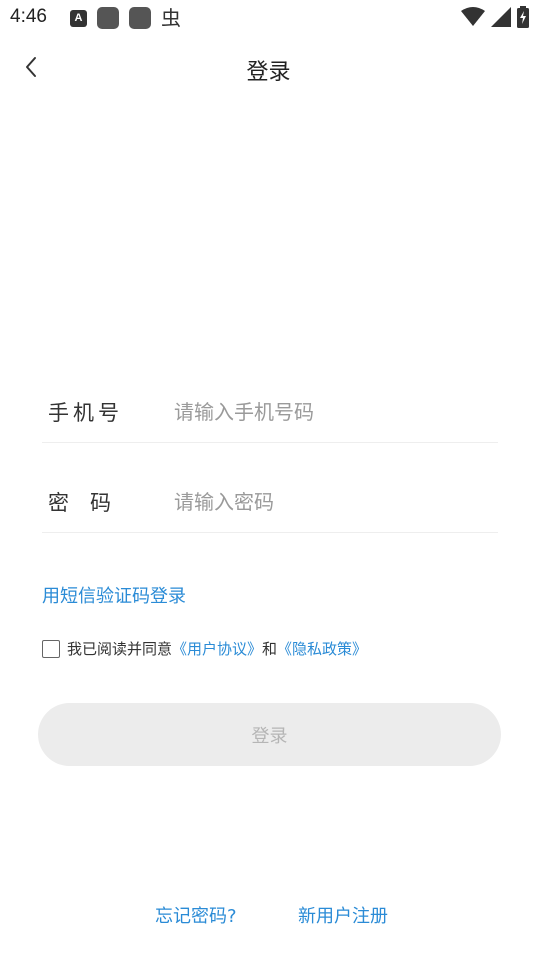 This screenshot has width=537, height=956. Describe the element at coordinates (78, 18) in the screenshot. I see `a-notification-icon: A` at that location.